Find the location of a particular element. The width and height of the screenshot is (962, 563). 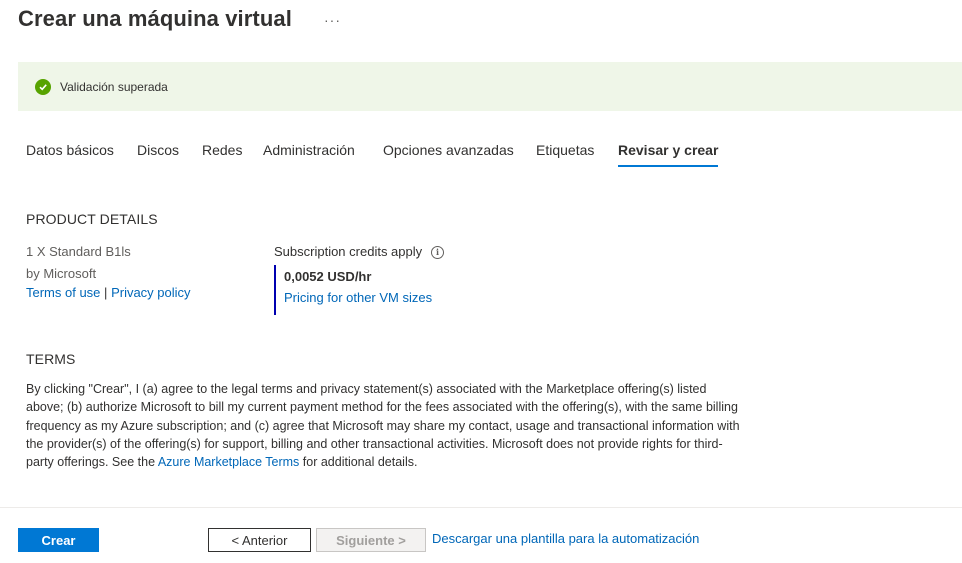

validation-banner: Validación superada is located at coordinates (490, 86).